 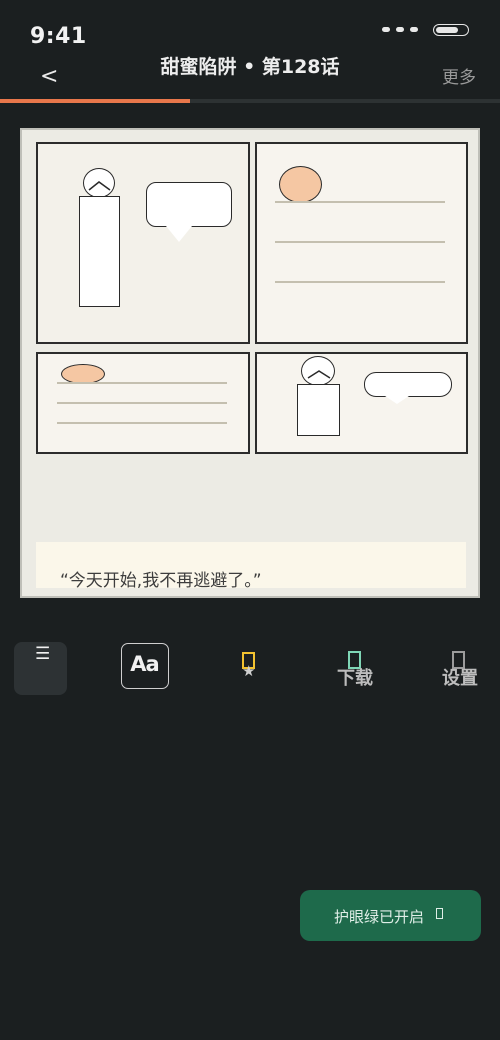 What do you see at coordinates (459, 75) in the screenshot?
I see `more-button: 更多` at bounding box center [459, 75].